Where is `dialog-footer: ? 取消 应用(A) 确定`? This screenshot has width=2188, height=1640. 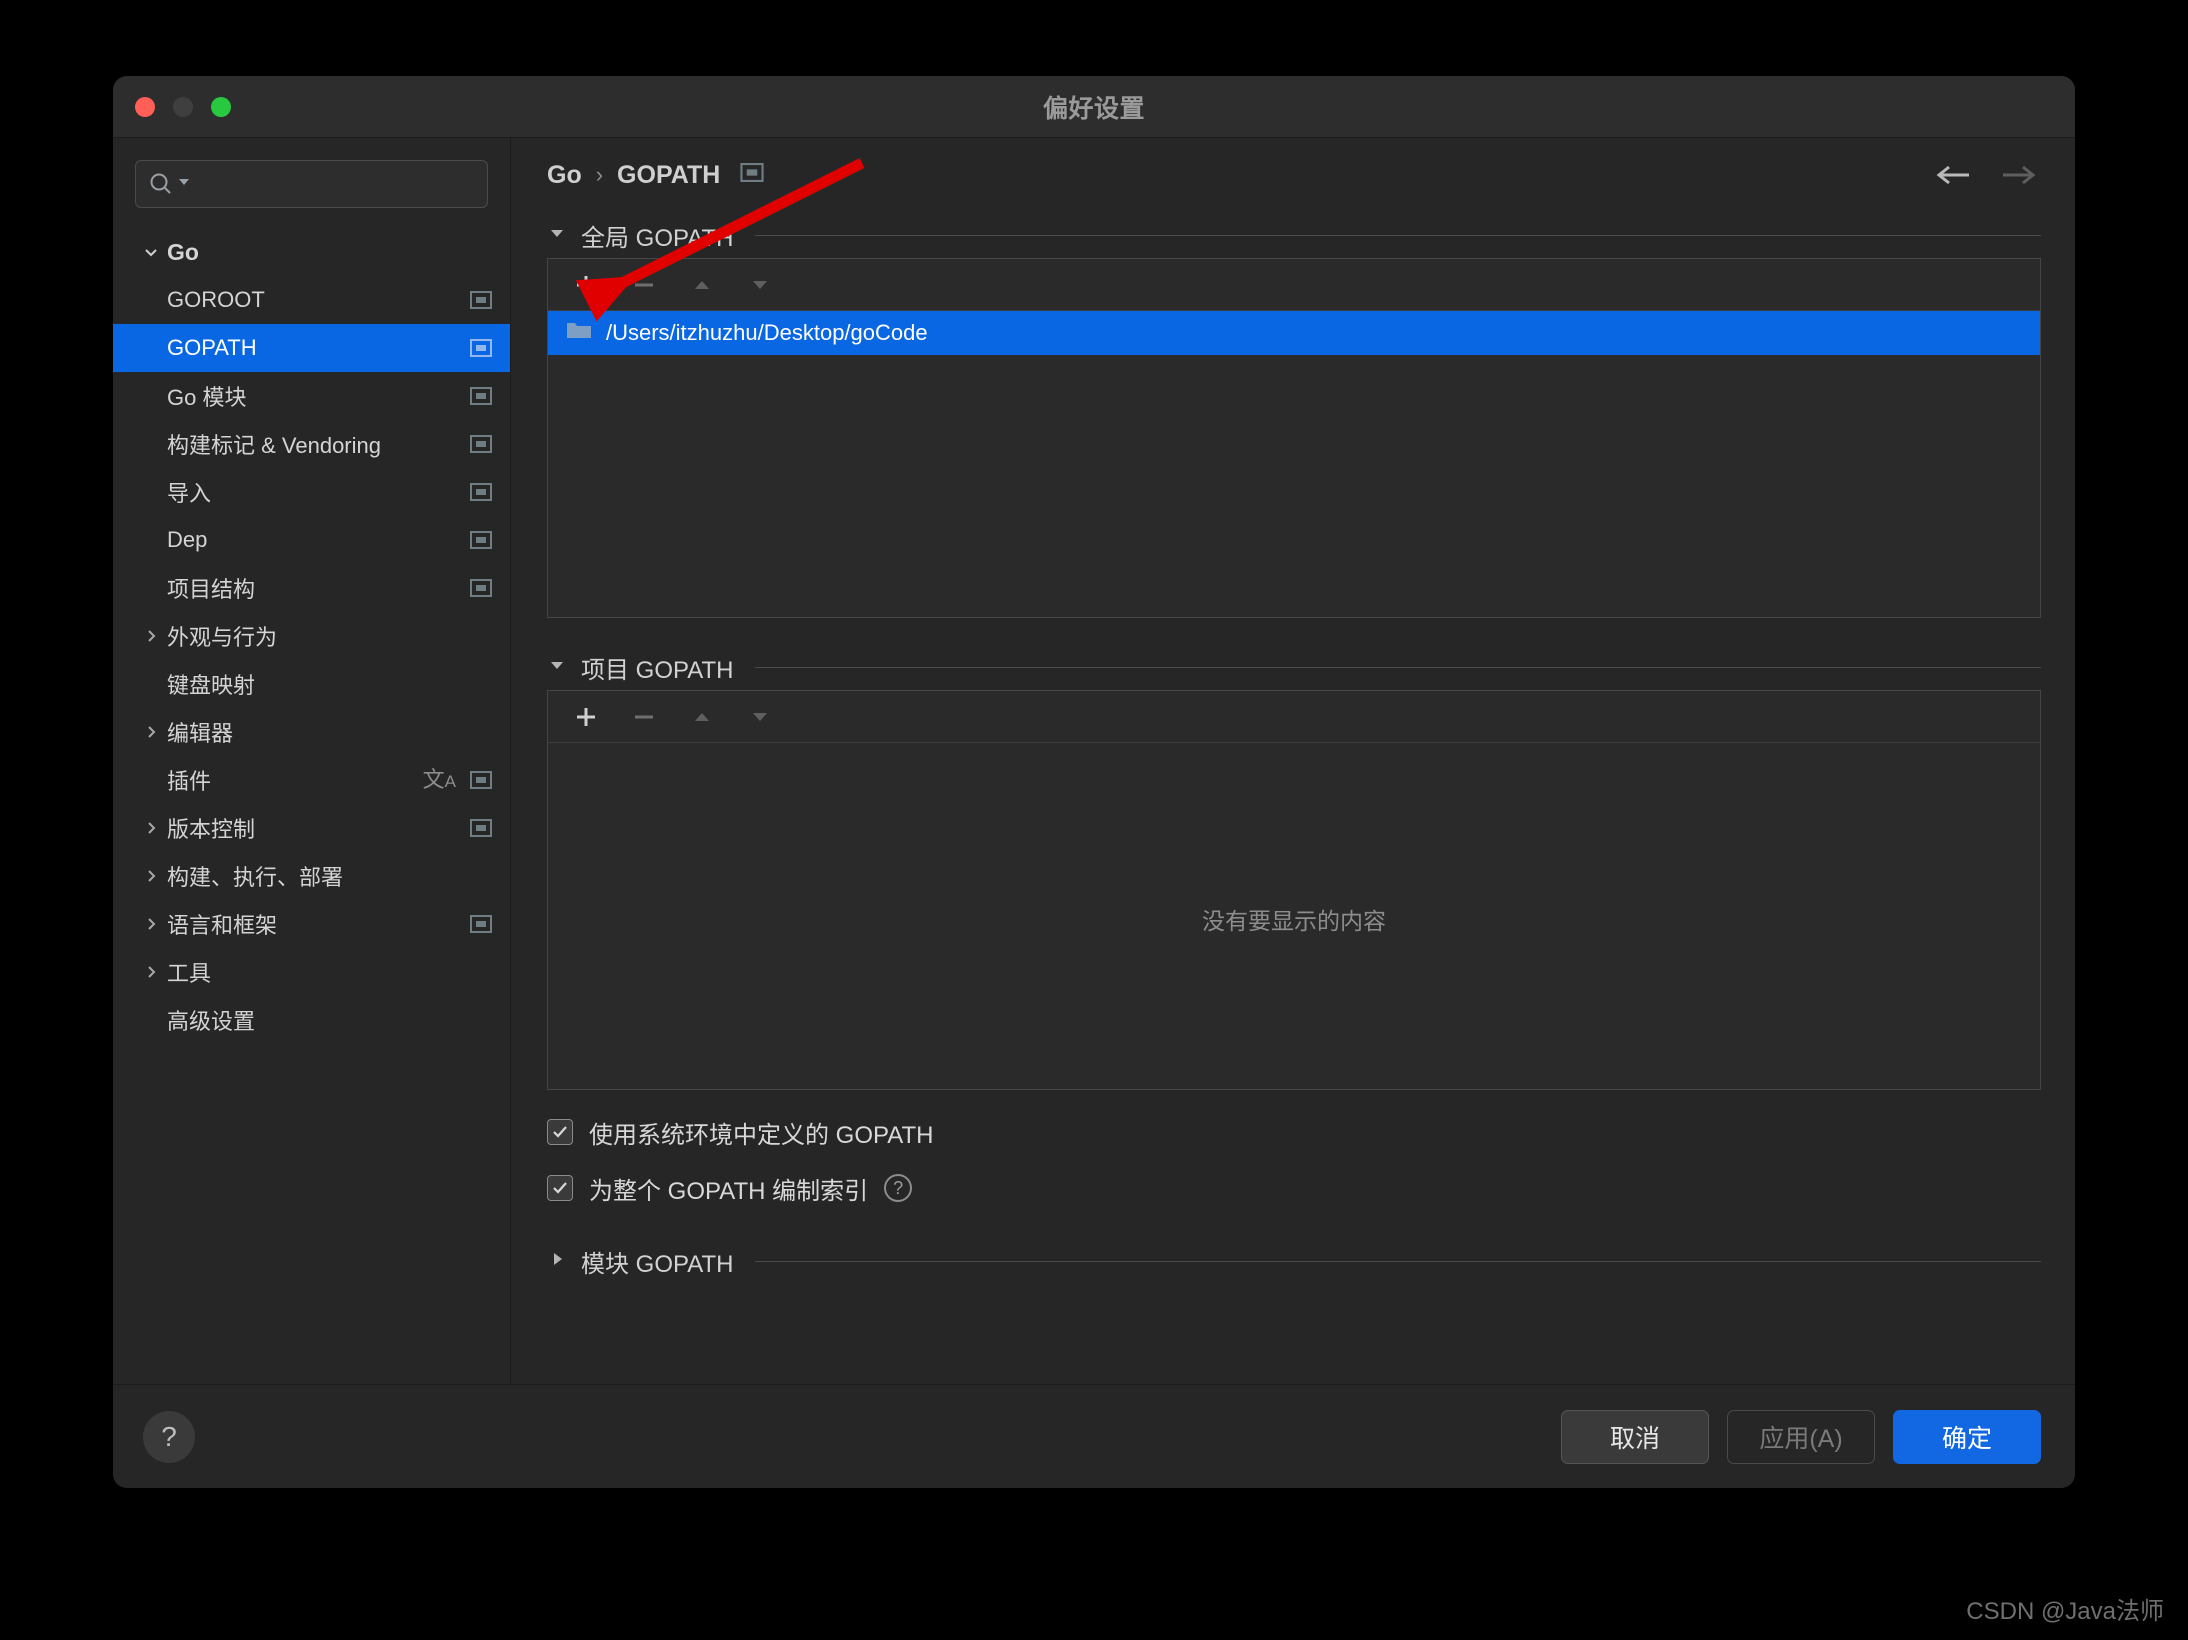
dialog-footer: ? 取消 应用(A) 确定 is located at coordinates (1094, 1436).